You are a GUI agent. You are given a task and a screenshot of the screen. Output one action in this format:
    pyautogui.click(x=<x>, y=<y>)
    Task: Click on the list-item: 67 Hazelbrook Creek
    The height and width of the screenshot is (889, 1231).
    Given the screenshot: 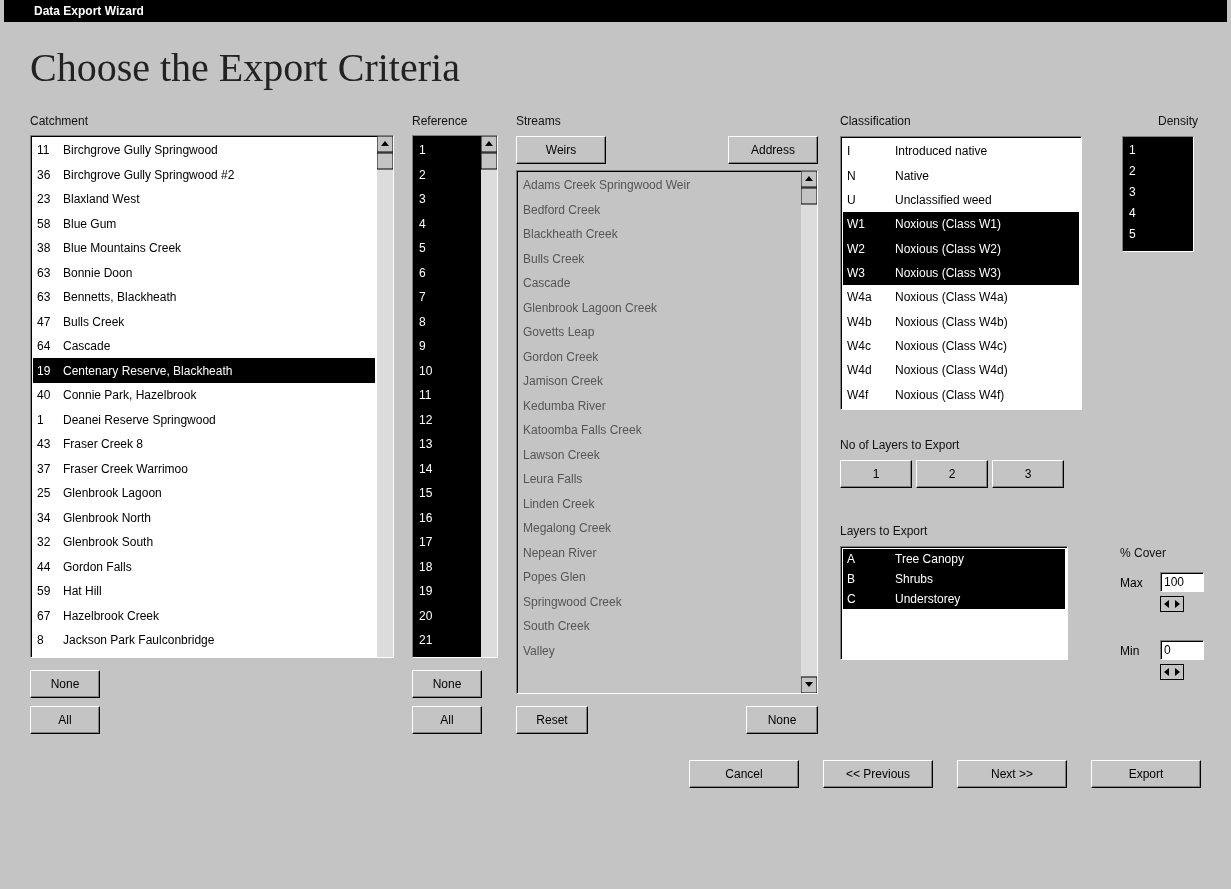 What is the action you would take?
    pyautogui.click(x=204, y=615)
    